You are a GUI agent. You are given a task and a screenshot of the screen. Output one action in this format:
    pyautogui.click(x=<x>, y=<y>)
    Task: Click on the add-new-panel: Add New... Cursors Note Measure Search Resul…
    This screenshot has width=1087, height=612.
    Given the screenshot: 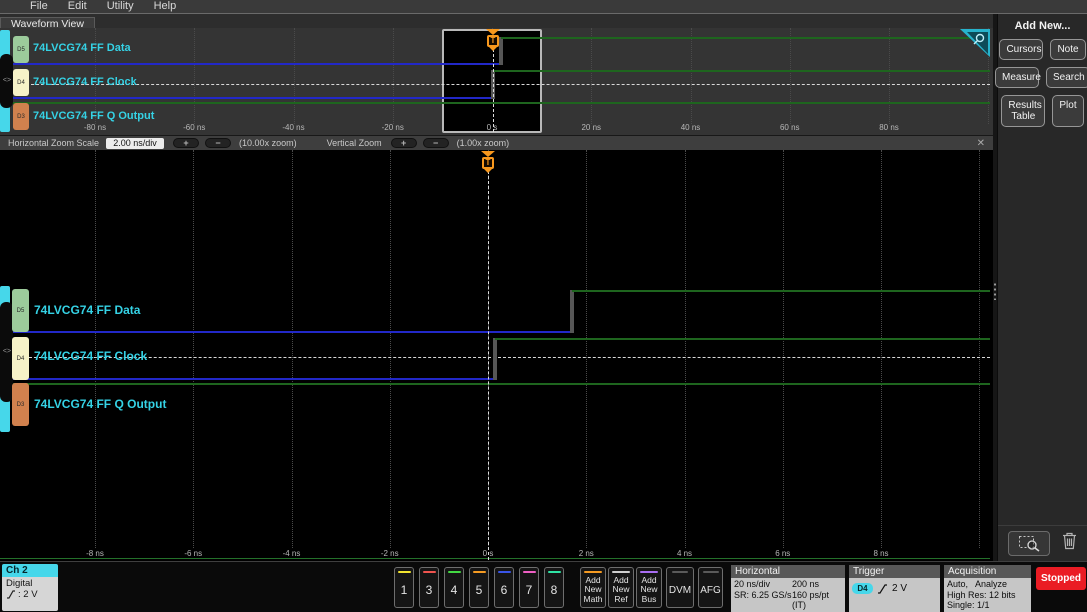 What is the action you would take?
    pyautogui.click(x=1041, y=287)
    